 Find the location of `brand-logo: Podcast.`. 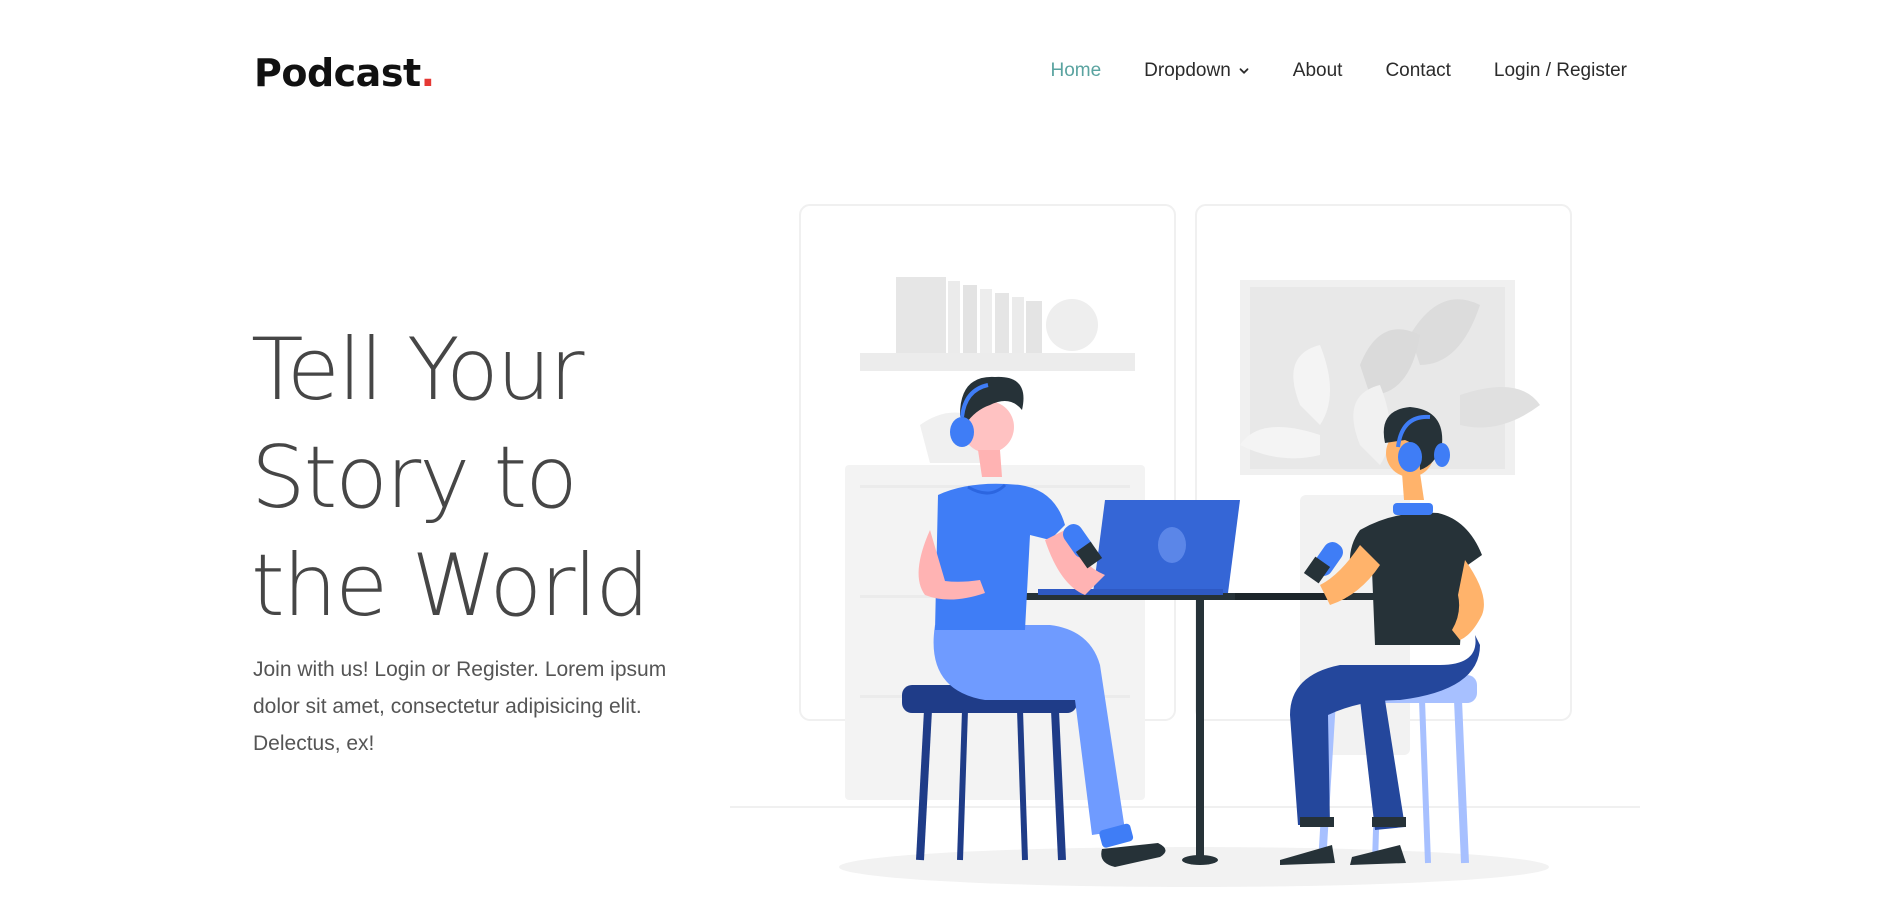

brand-logo: Podcast. is located at coordinates (344, 73).